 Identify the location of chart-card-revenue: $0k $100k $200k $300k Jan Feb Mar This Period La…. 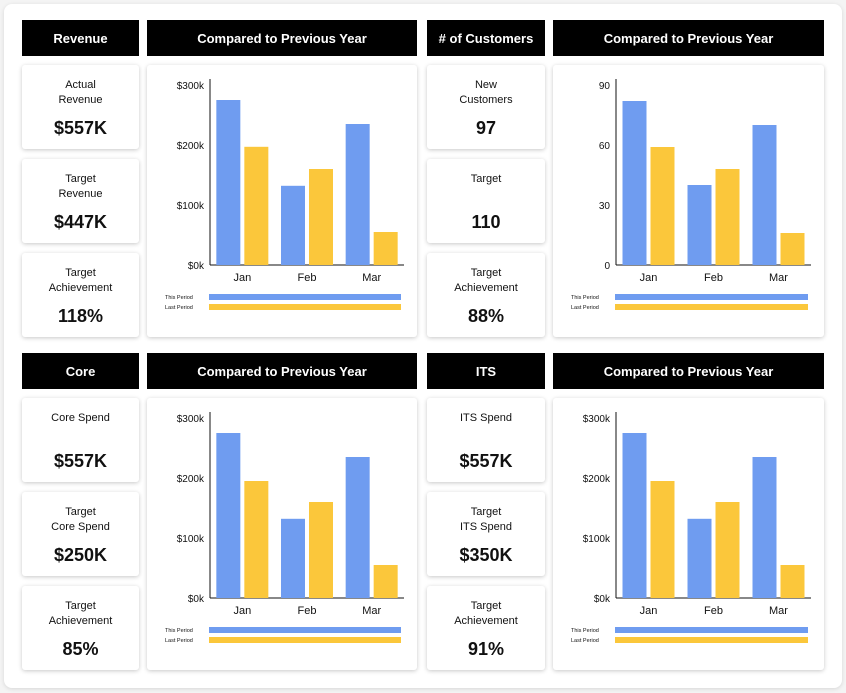
(282, 201).